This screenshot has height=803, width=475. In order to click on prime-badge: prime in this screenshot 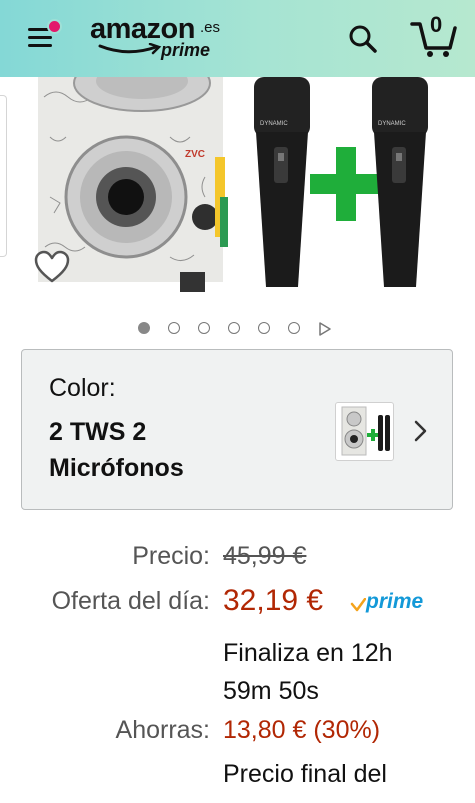, I will do `click(395, 601)`.